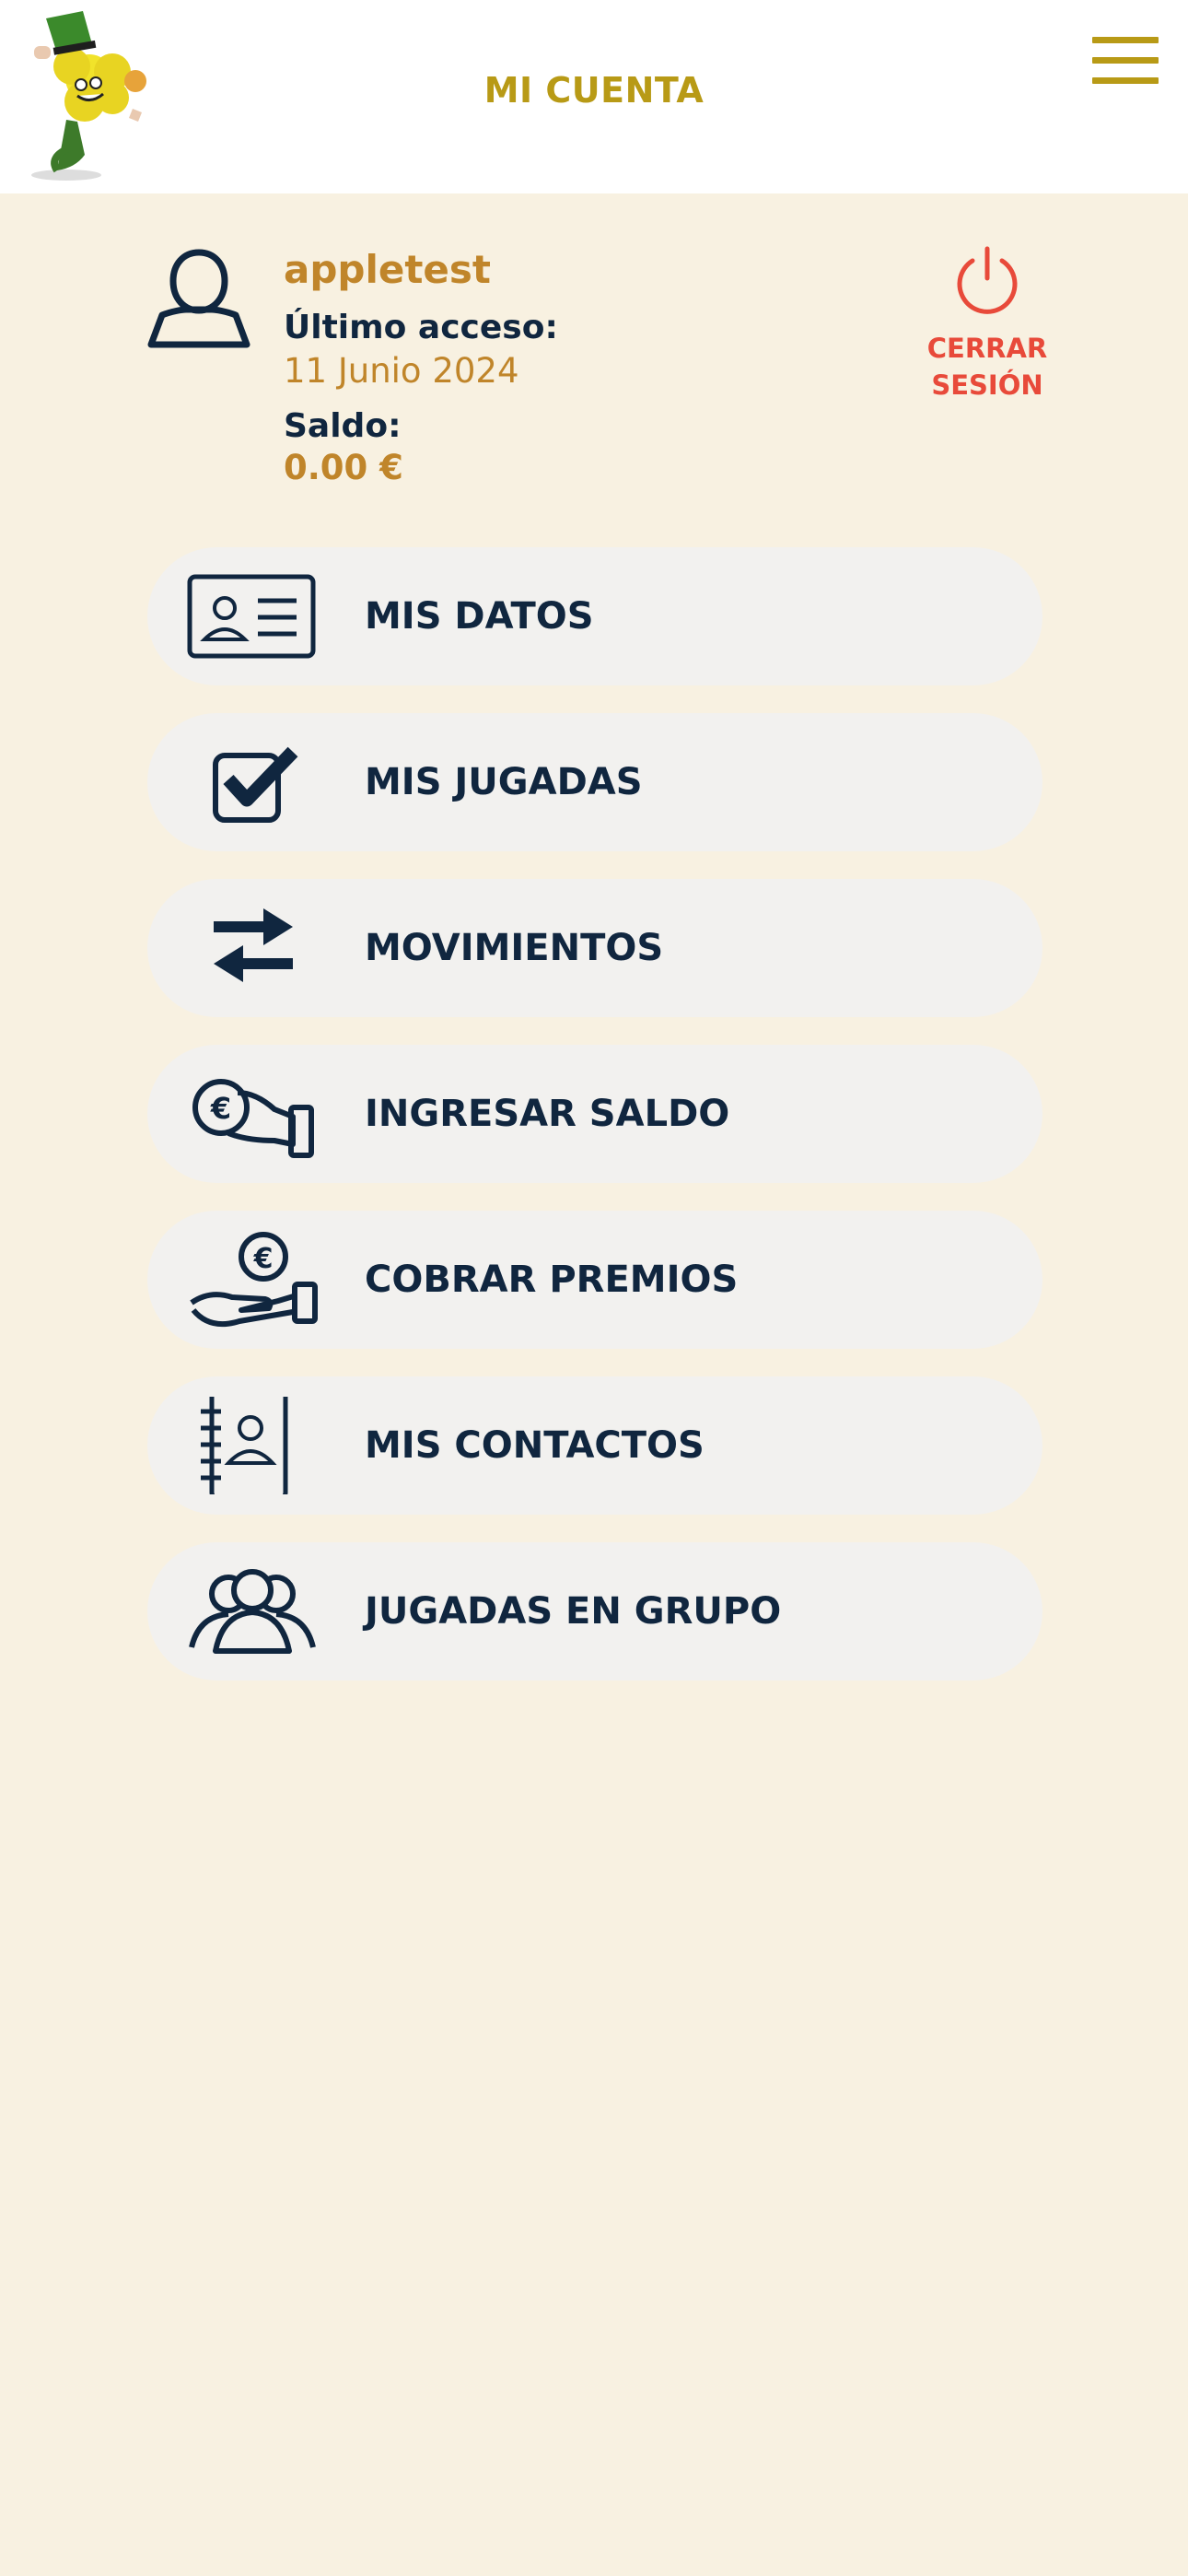 This screenshot has width=1188, height=2576. What do you see at coordinates (198, 299) in the screenshot?
I see `user-avatar-icon` at bounding box center [198, 299].